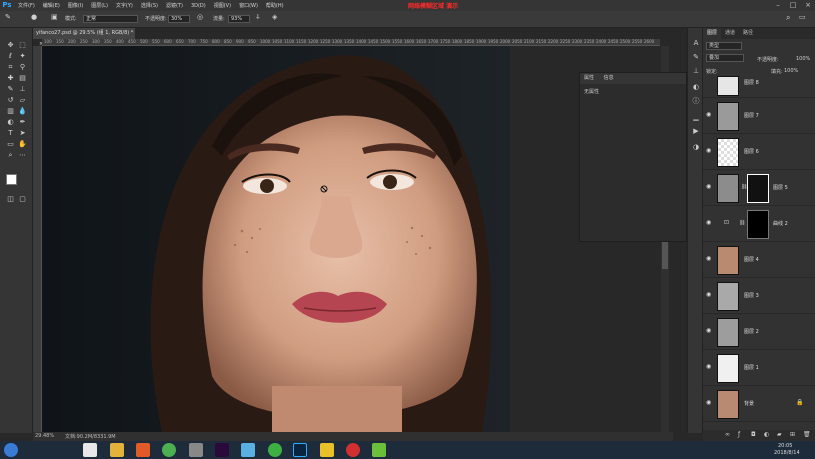 Image resolution: width=815 pixels, height=459 pixels. What do you see at coordinates (10, 89) in the screenshot?
I see `brush-tool-icon: ✎` at bounding box center [10, 89].